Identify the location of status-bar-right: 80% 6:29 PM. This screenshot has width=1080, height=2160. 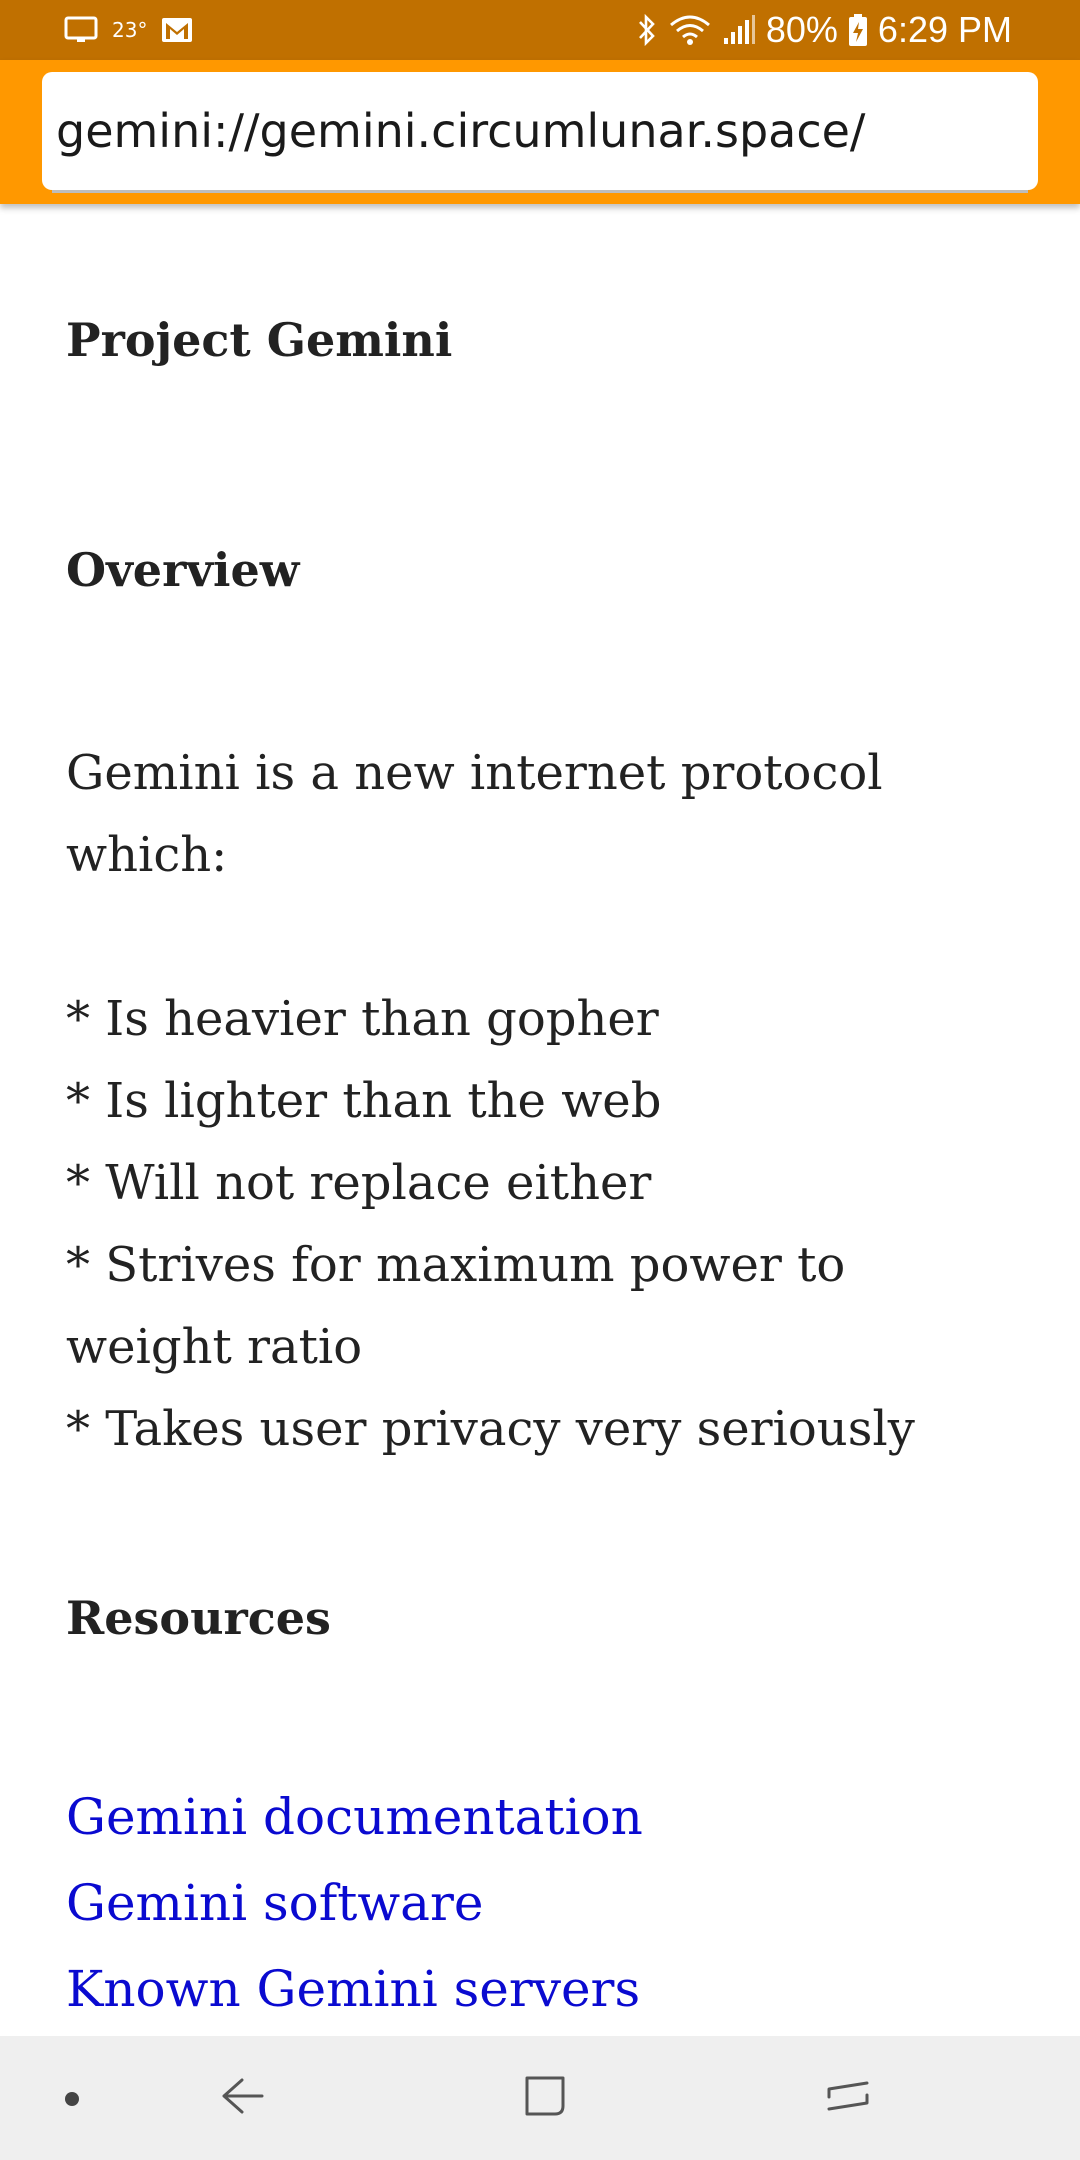
(824, 30).